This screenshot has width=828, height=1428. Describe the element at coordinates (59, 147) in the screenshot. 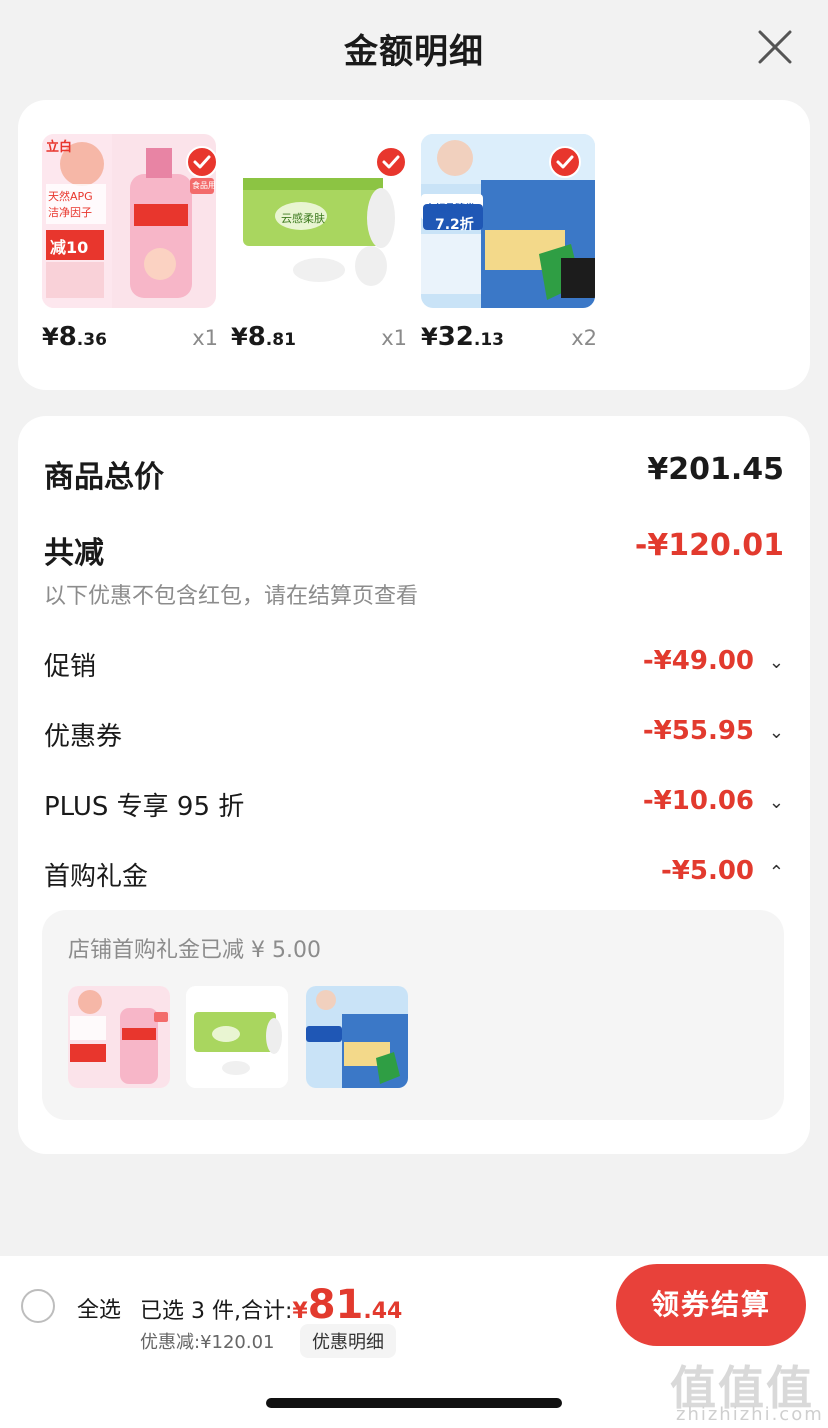

I see `brand-label: 立白` at that location.